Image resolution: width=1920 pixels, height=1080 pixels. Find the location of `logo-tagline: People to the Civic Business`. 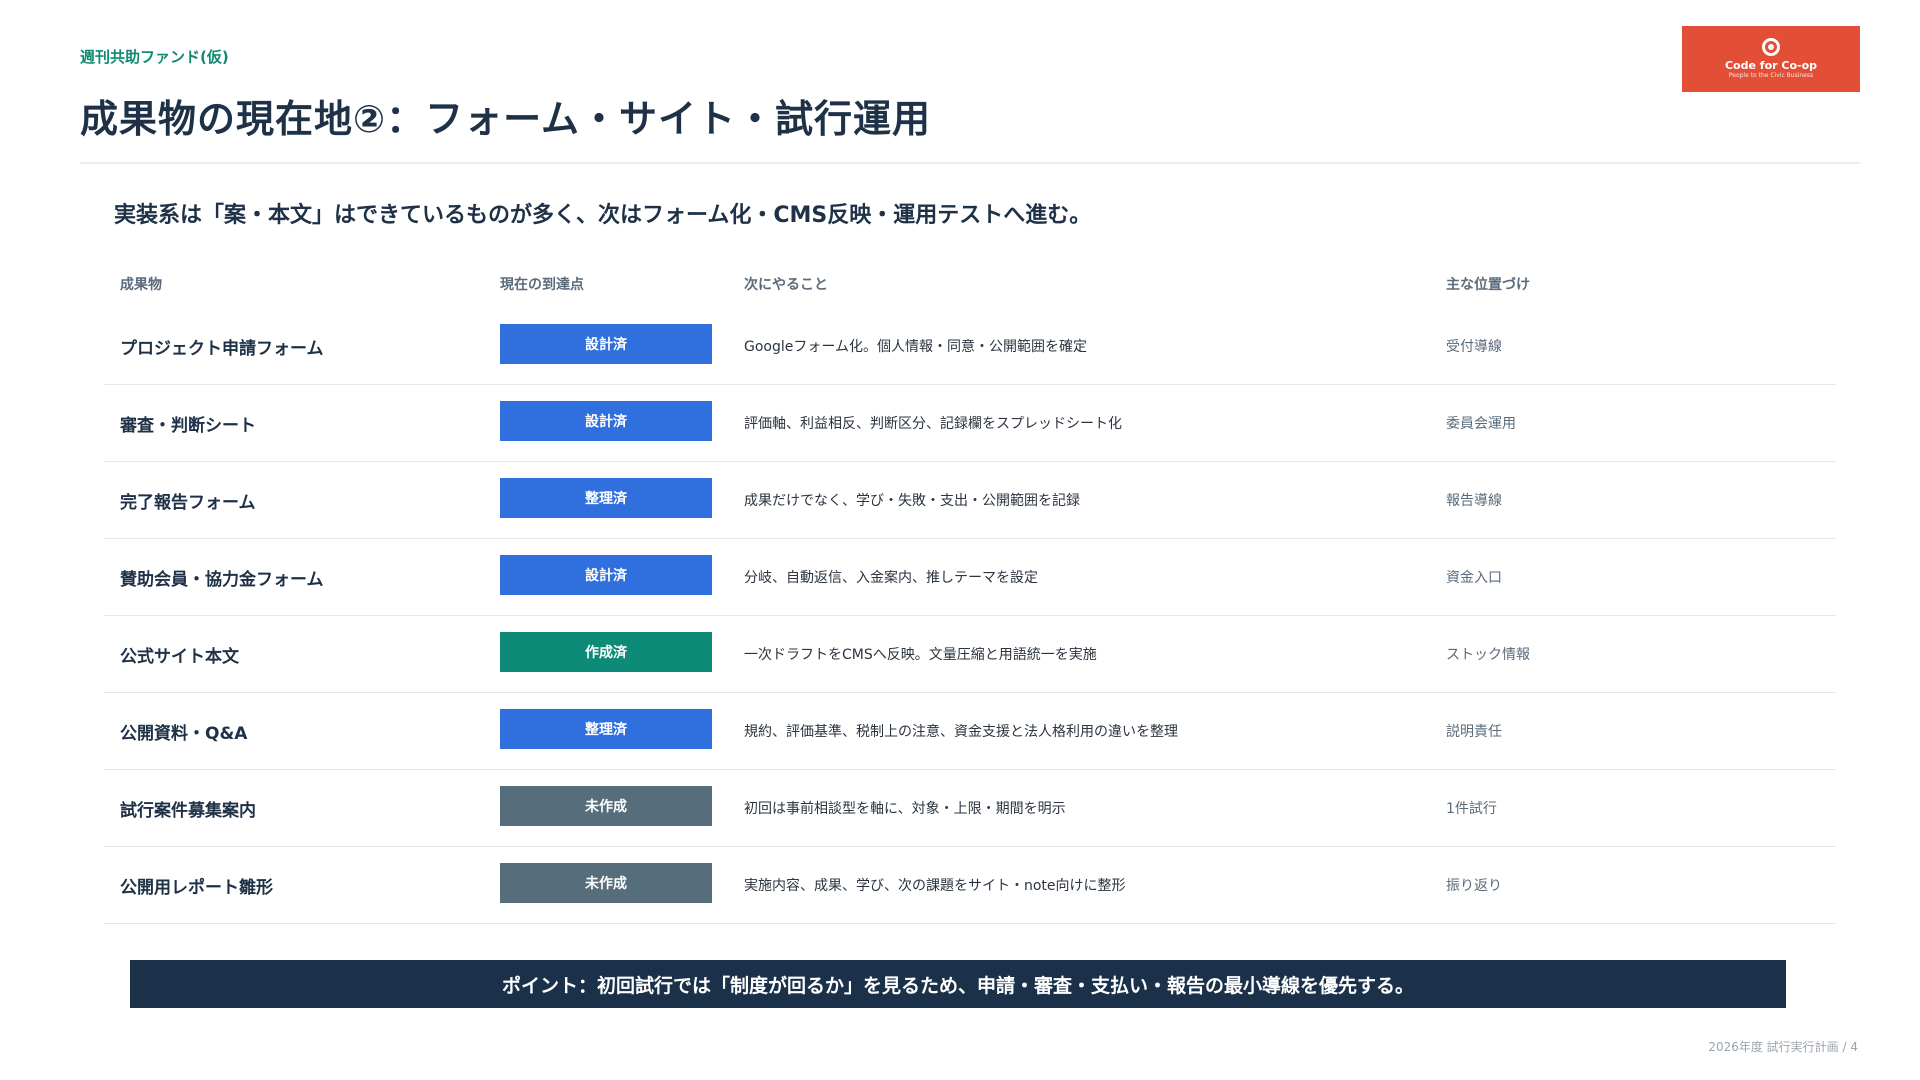

logo-tagline: People to the Civic Business is located at coordinates (1771, 75).